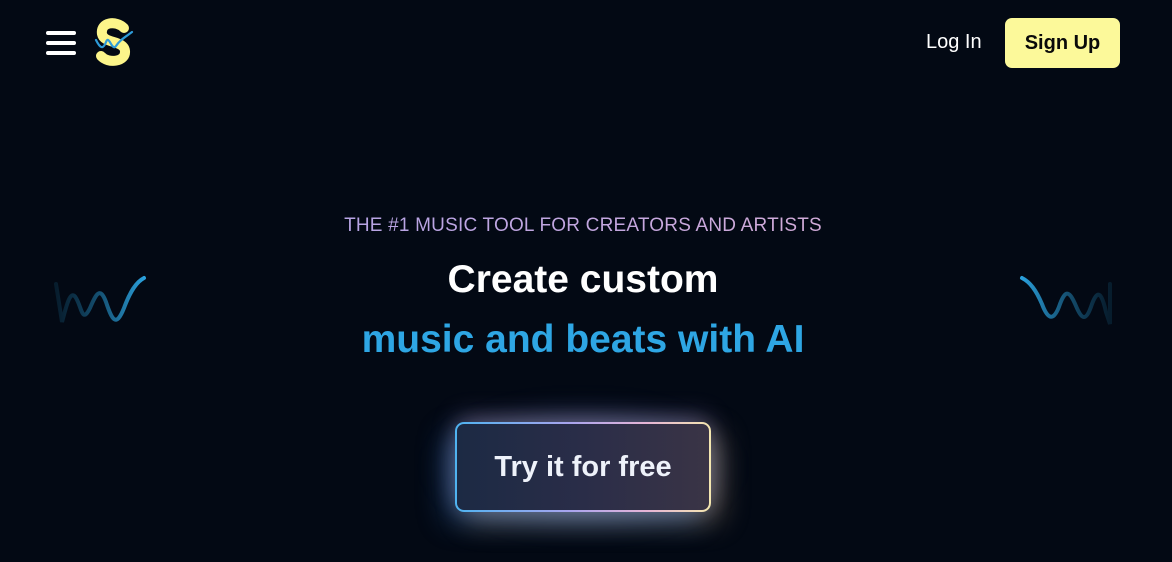  Describe the element at coordinates (583, 279) in the screenshot. I see `hero-headline-line1: Create custom` at that location.